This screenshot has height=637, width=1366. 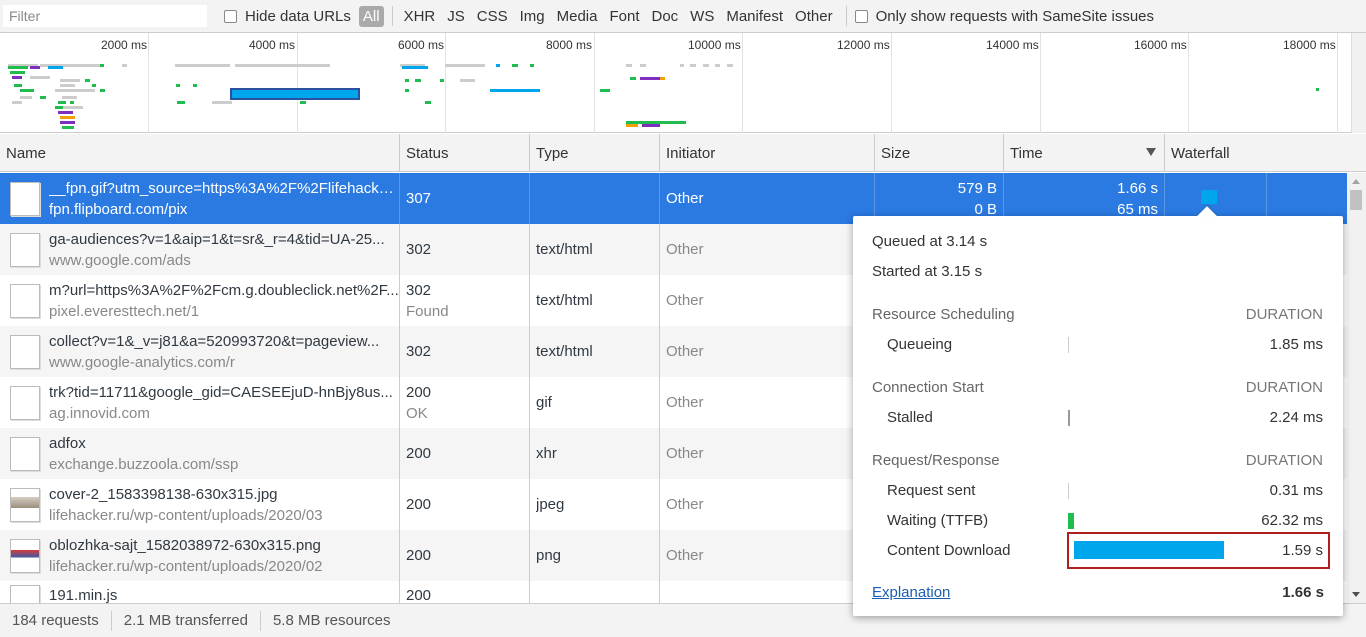 I want to click on samesite-label: Only show requests with SameSite issues, so click(x=1015, y=16).